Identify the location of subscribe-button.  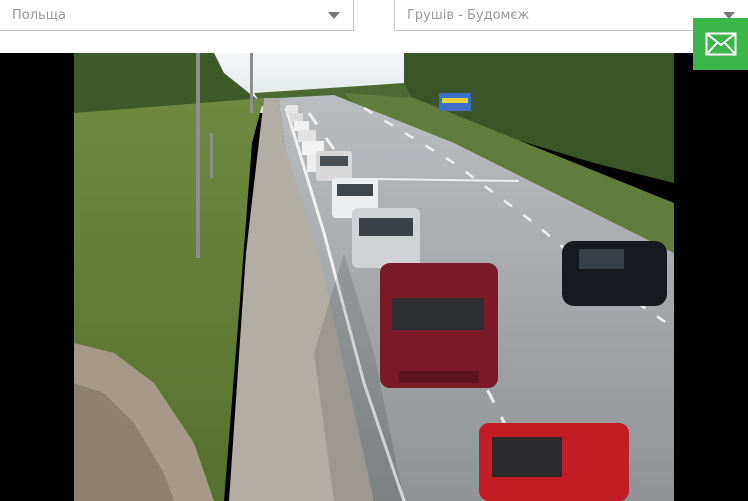
(720, 44).